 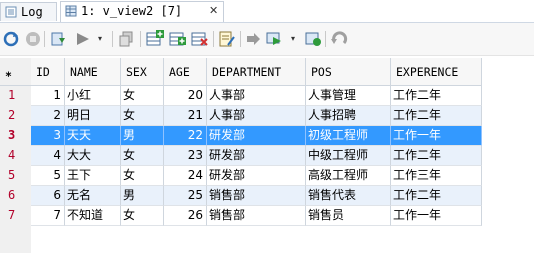 What do you see at coordinates (348, 72) in the screenshot?
I see `column-header-pos: POS` at bounding box center [348, 72].